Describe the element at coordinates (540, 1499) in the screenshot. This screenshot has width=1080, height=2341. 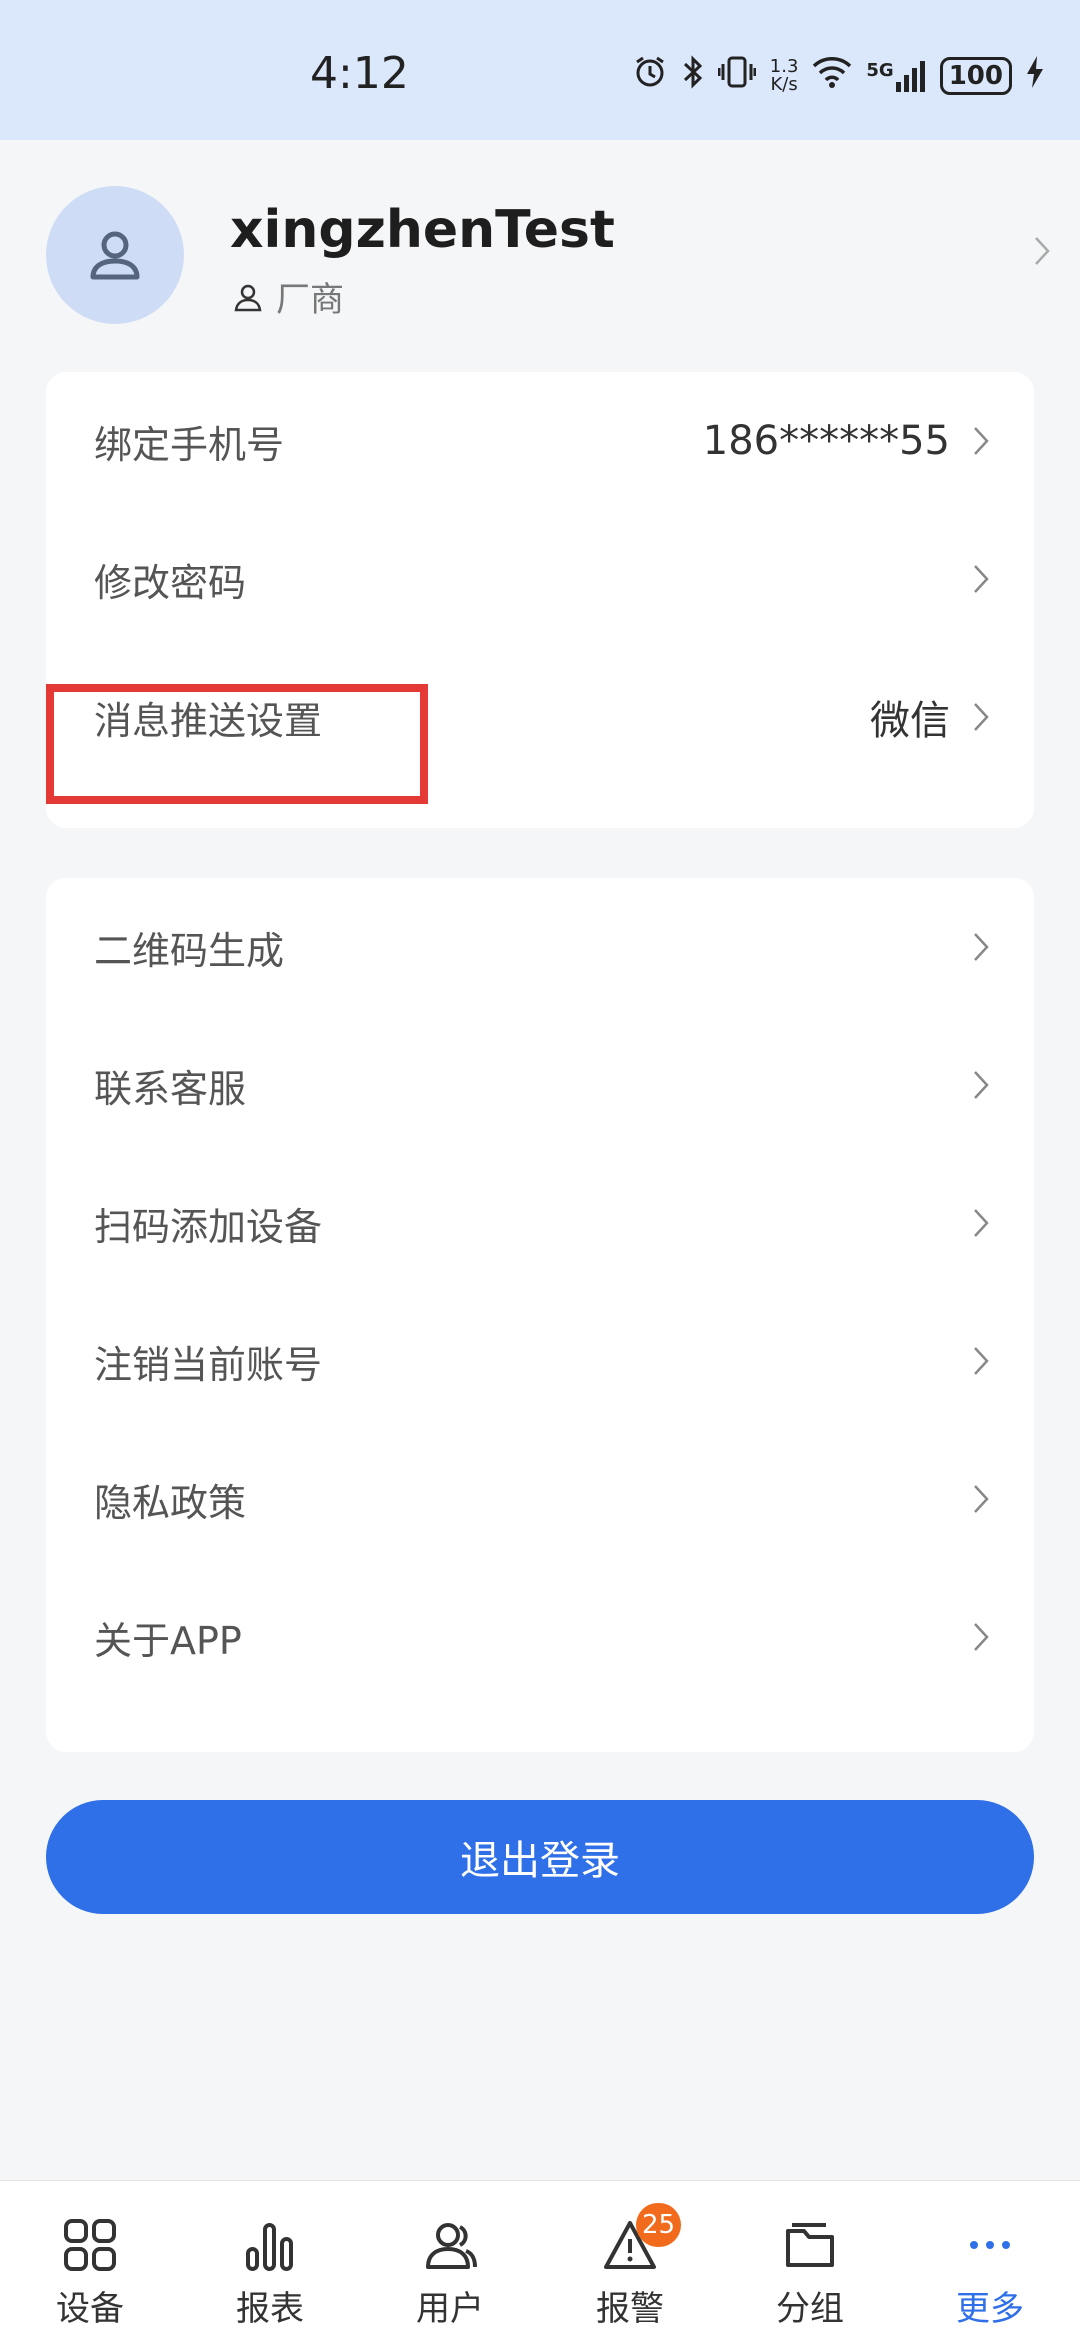
I see `privacy-policy-row: 隐私政策` at that location.